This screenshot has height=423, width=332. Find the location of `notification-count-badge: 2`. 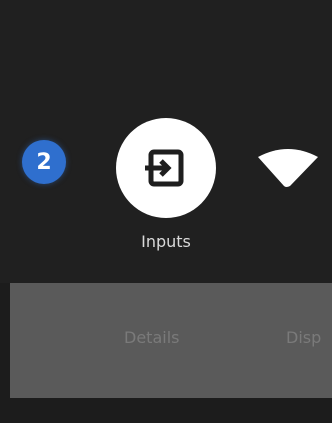

notification-count-badge: 2 is located at coordinates (44, 162).